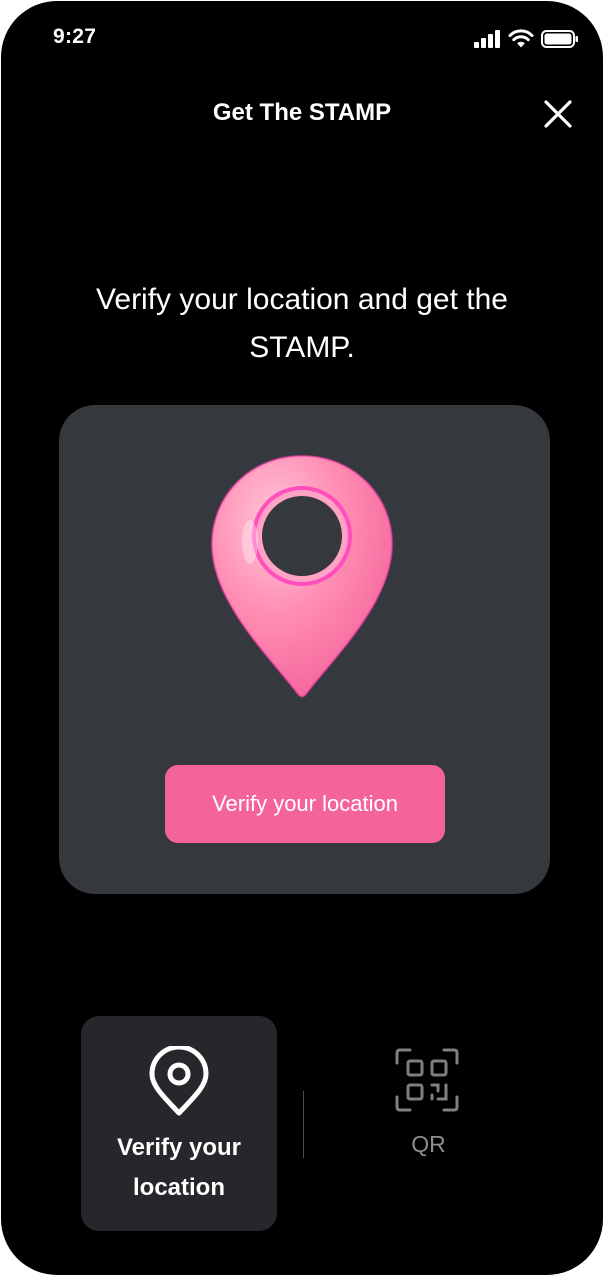  I want to click on instruction-headline: Verify your location and get the STAMP., so click(302, 323).